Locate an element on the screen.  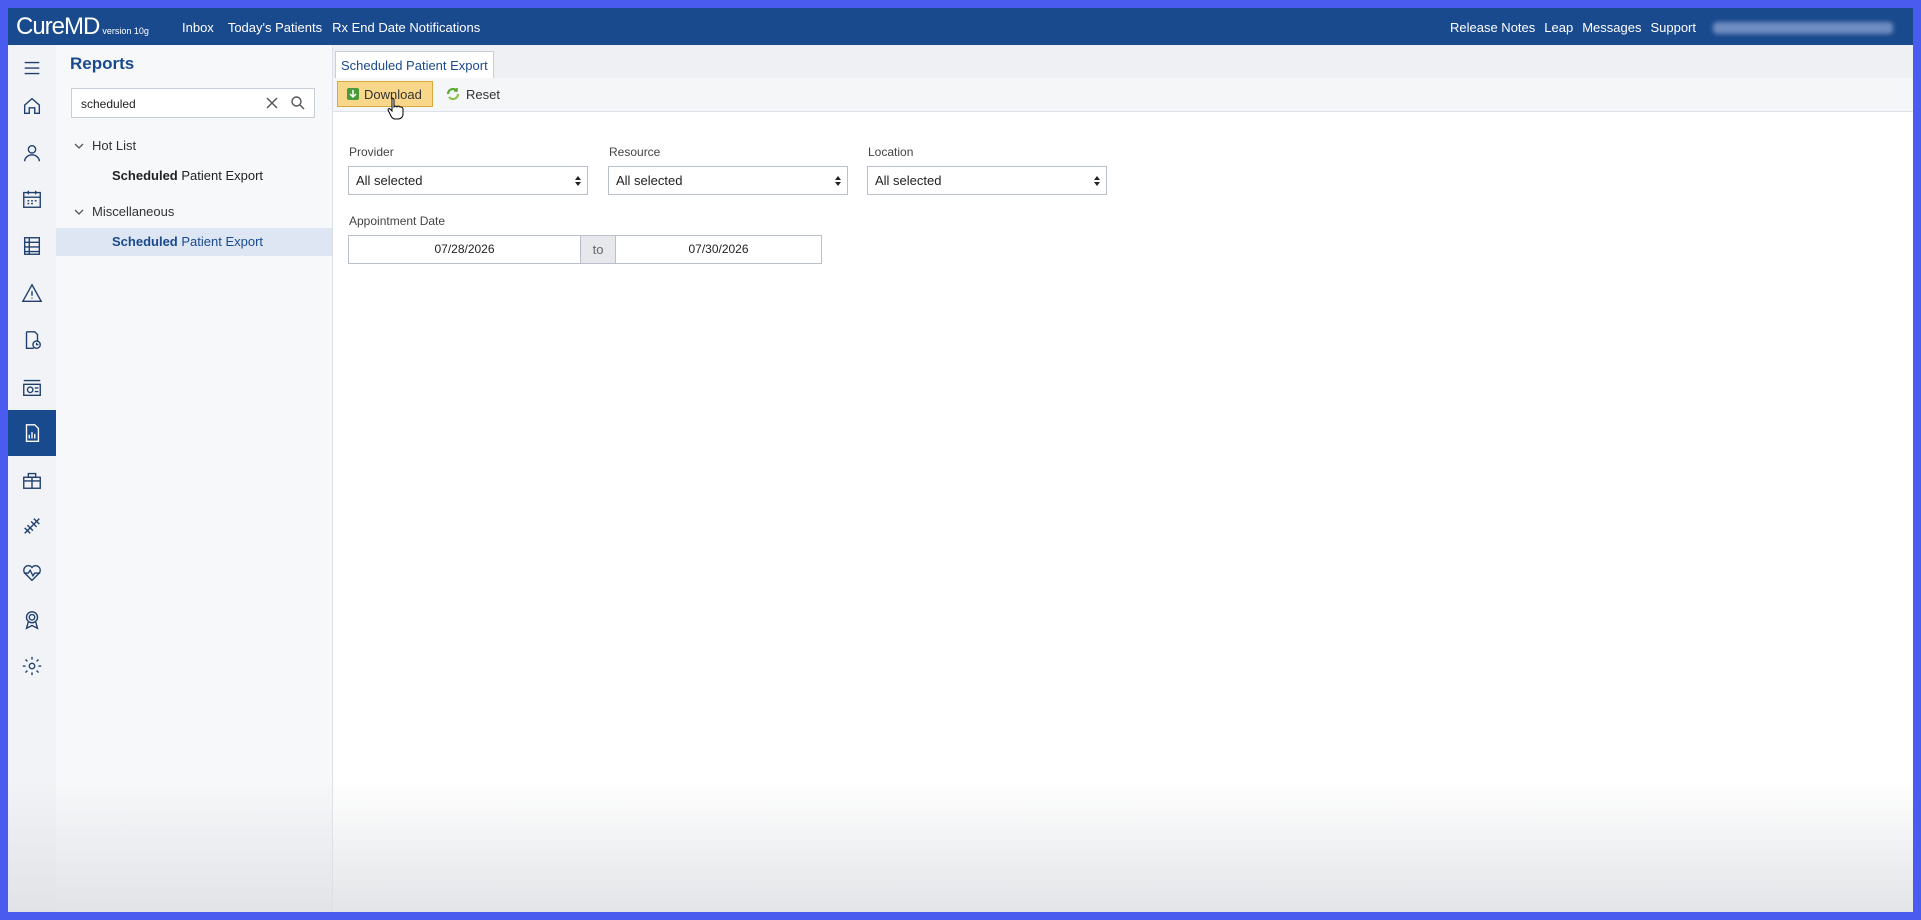
location-select: All selected is located at coordinates (987, 180).